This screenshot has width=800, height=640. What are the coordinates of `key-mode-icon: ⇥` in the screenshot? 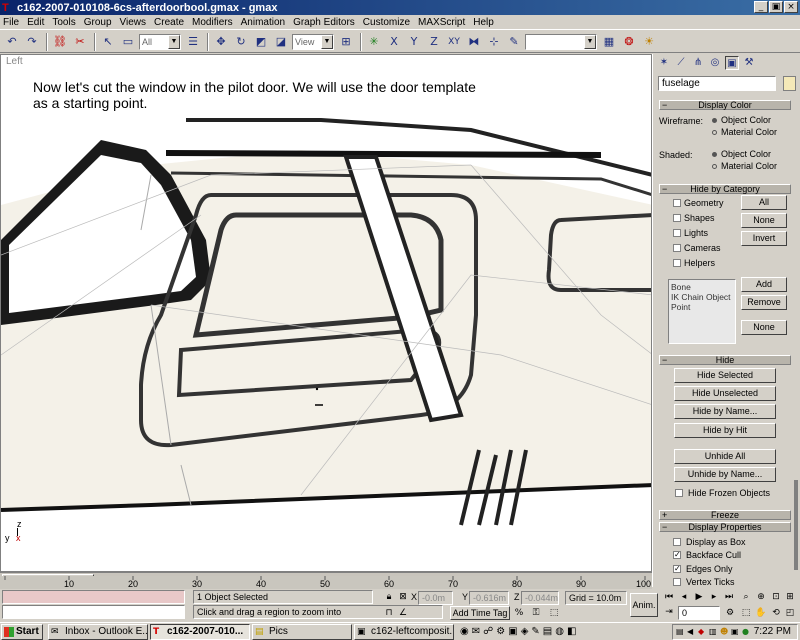 It's located at (669, 612).